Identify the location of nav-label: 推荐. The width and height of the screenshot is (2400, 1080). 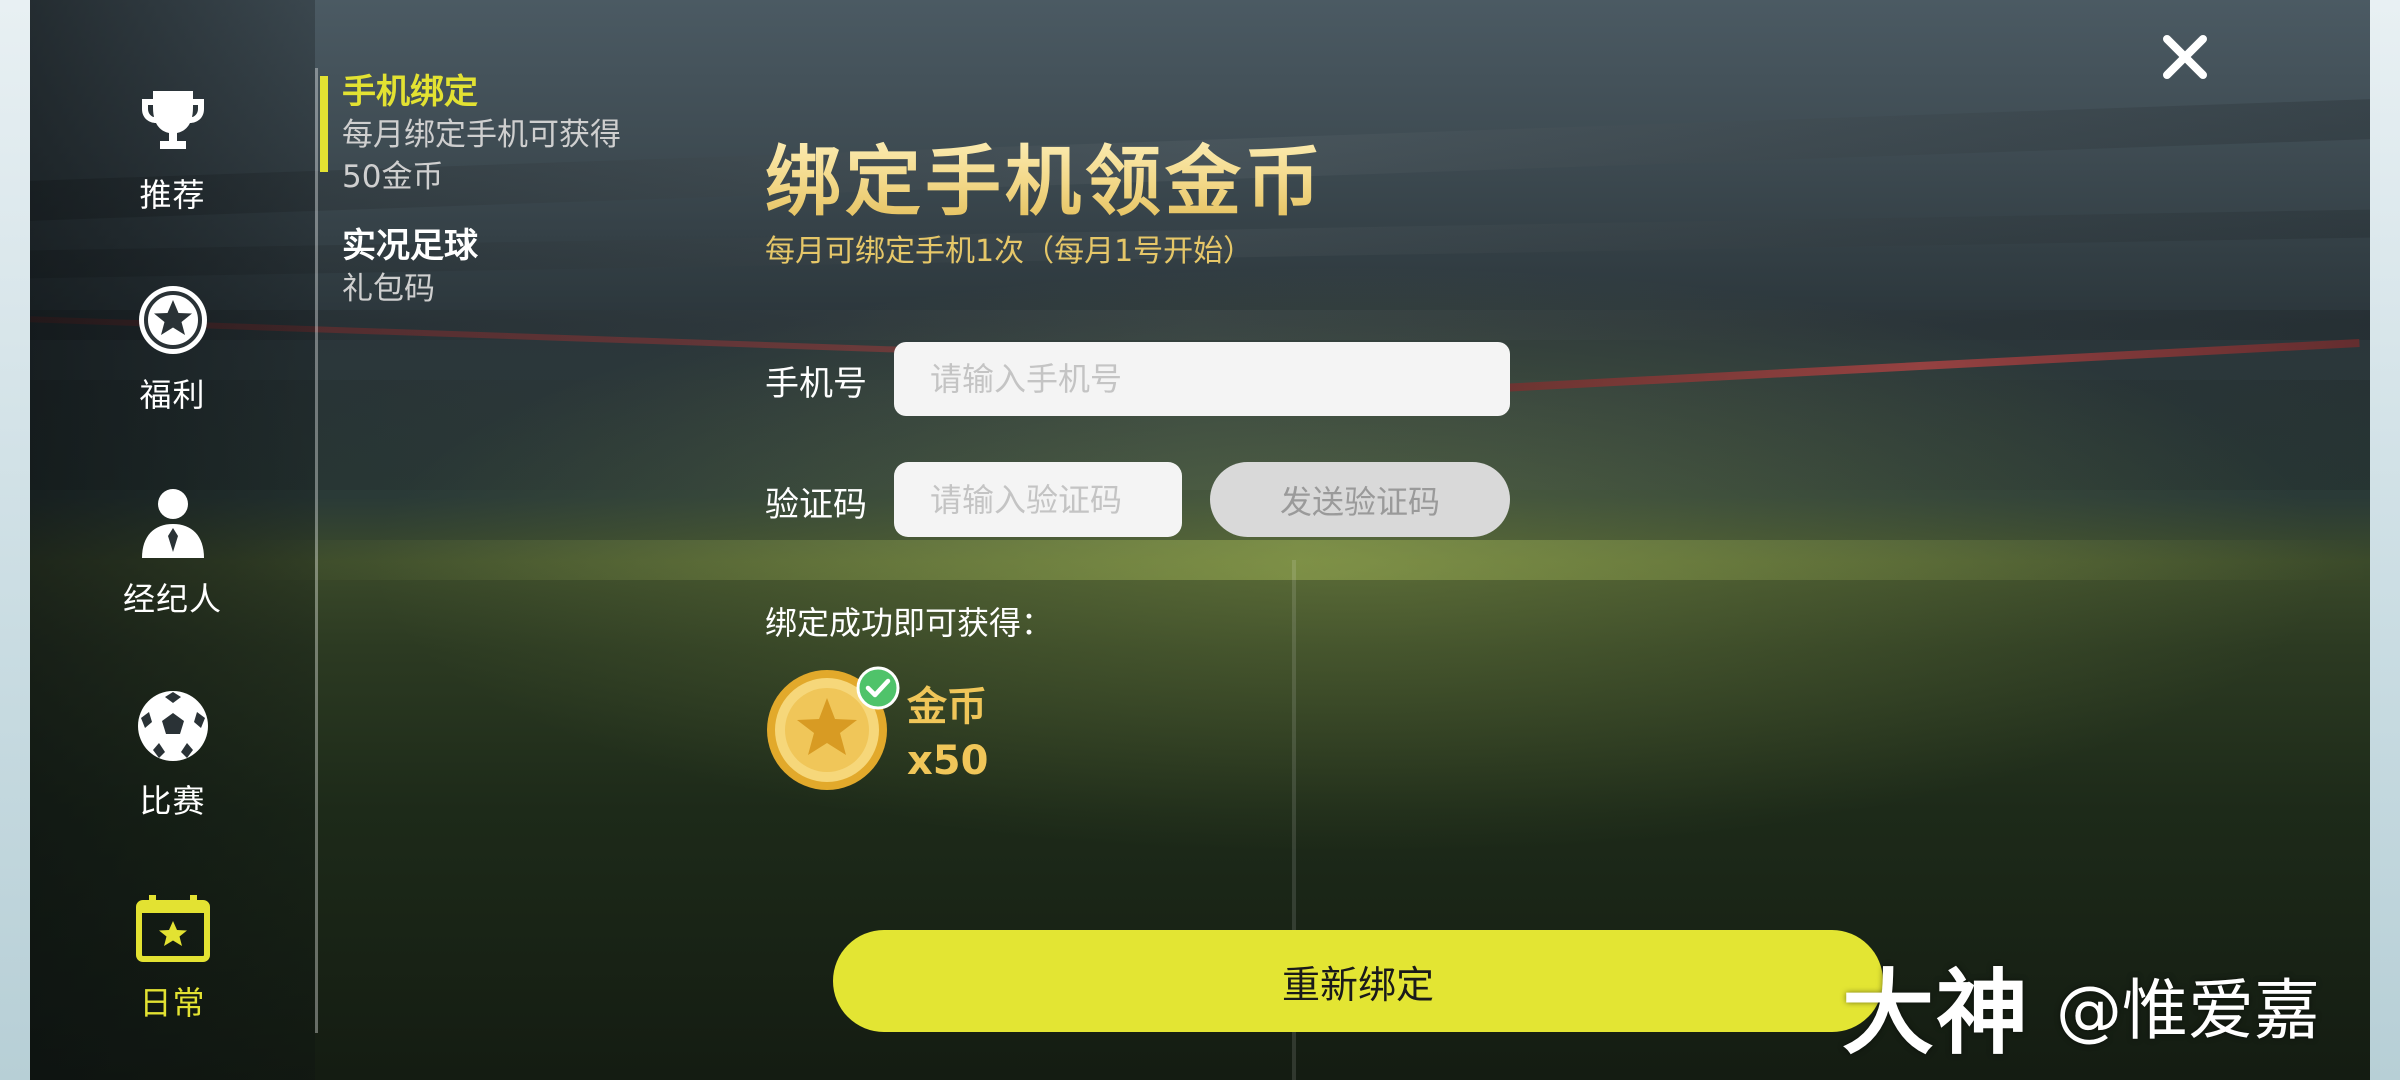
(172, 195).